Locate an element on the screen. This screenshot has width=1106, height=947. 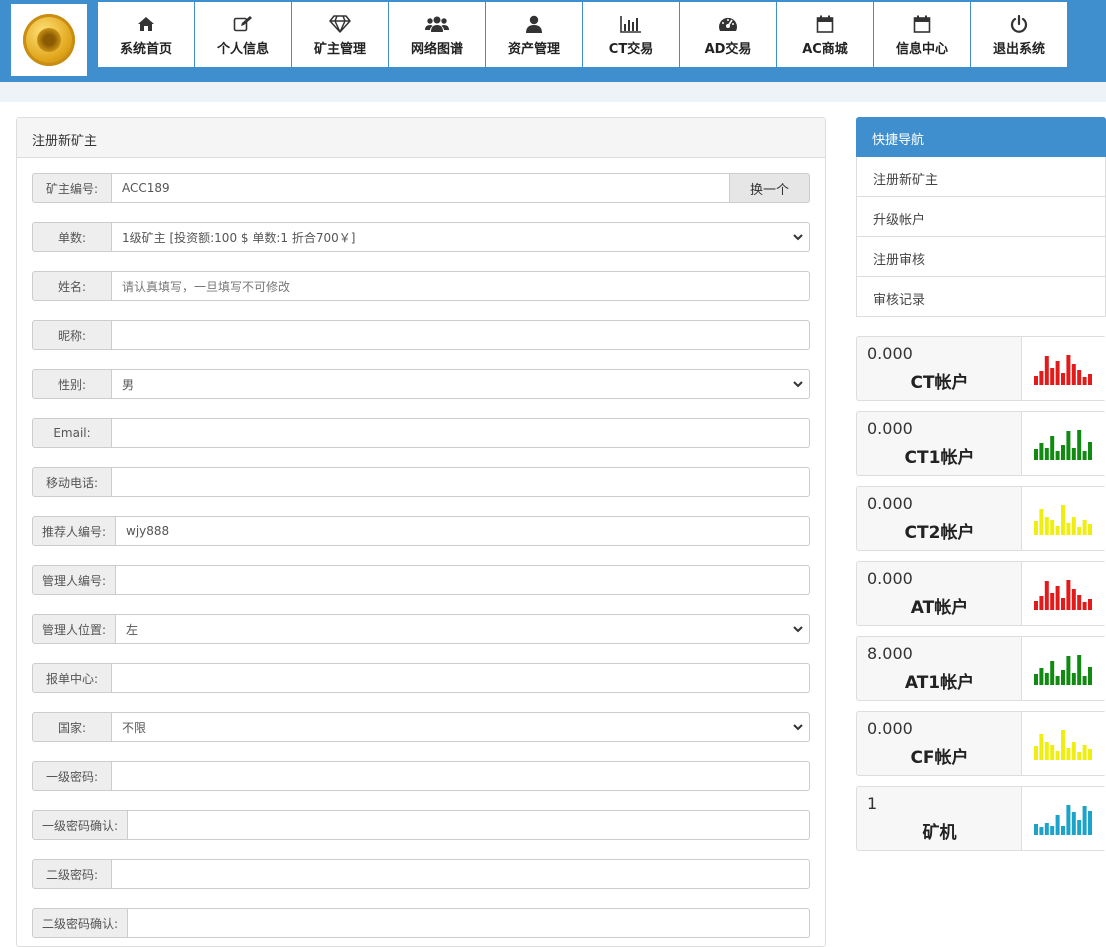
nav-item-8: 信息中心 is located at coordinates (922, 34).